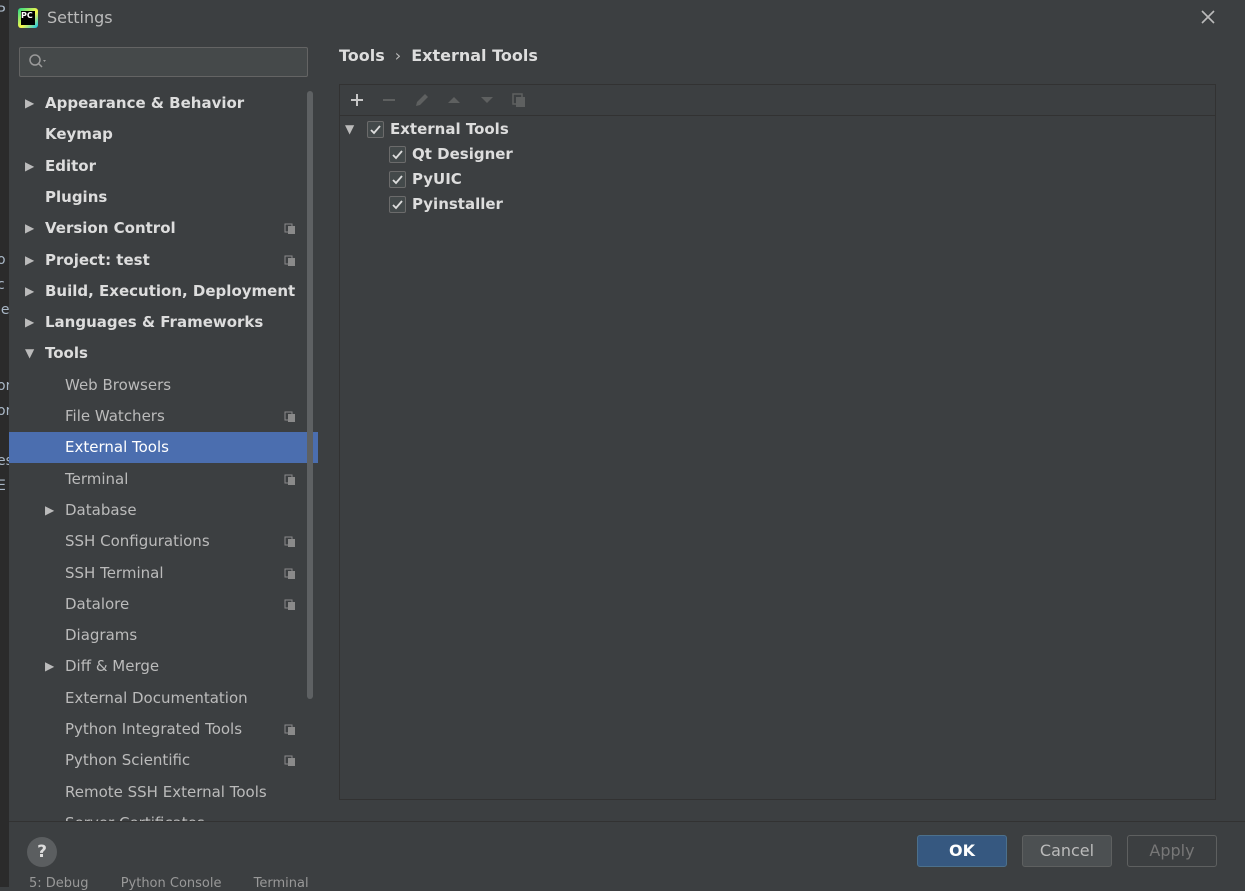  Describe the element at coordinates (37, 61) in the screenshot. I see `search-icon` at that location.